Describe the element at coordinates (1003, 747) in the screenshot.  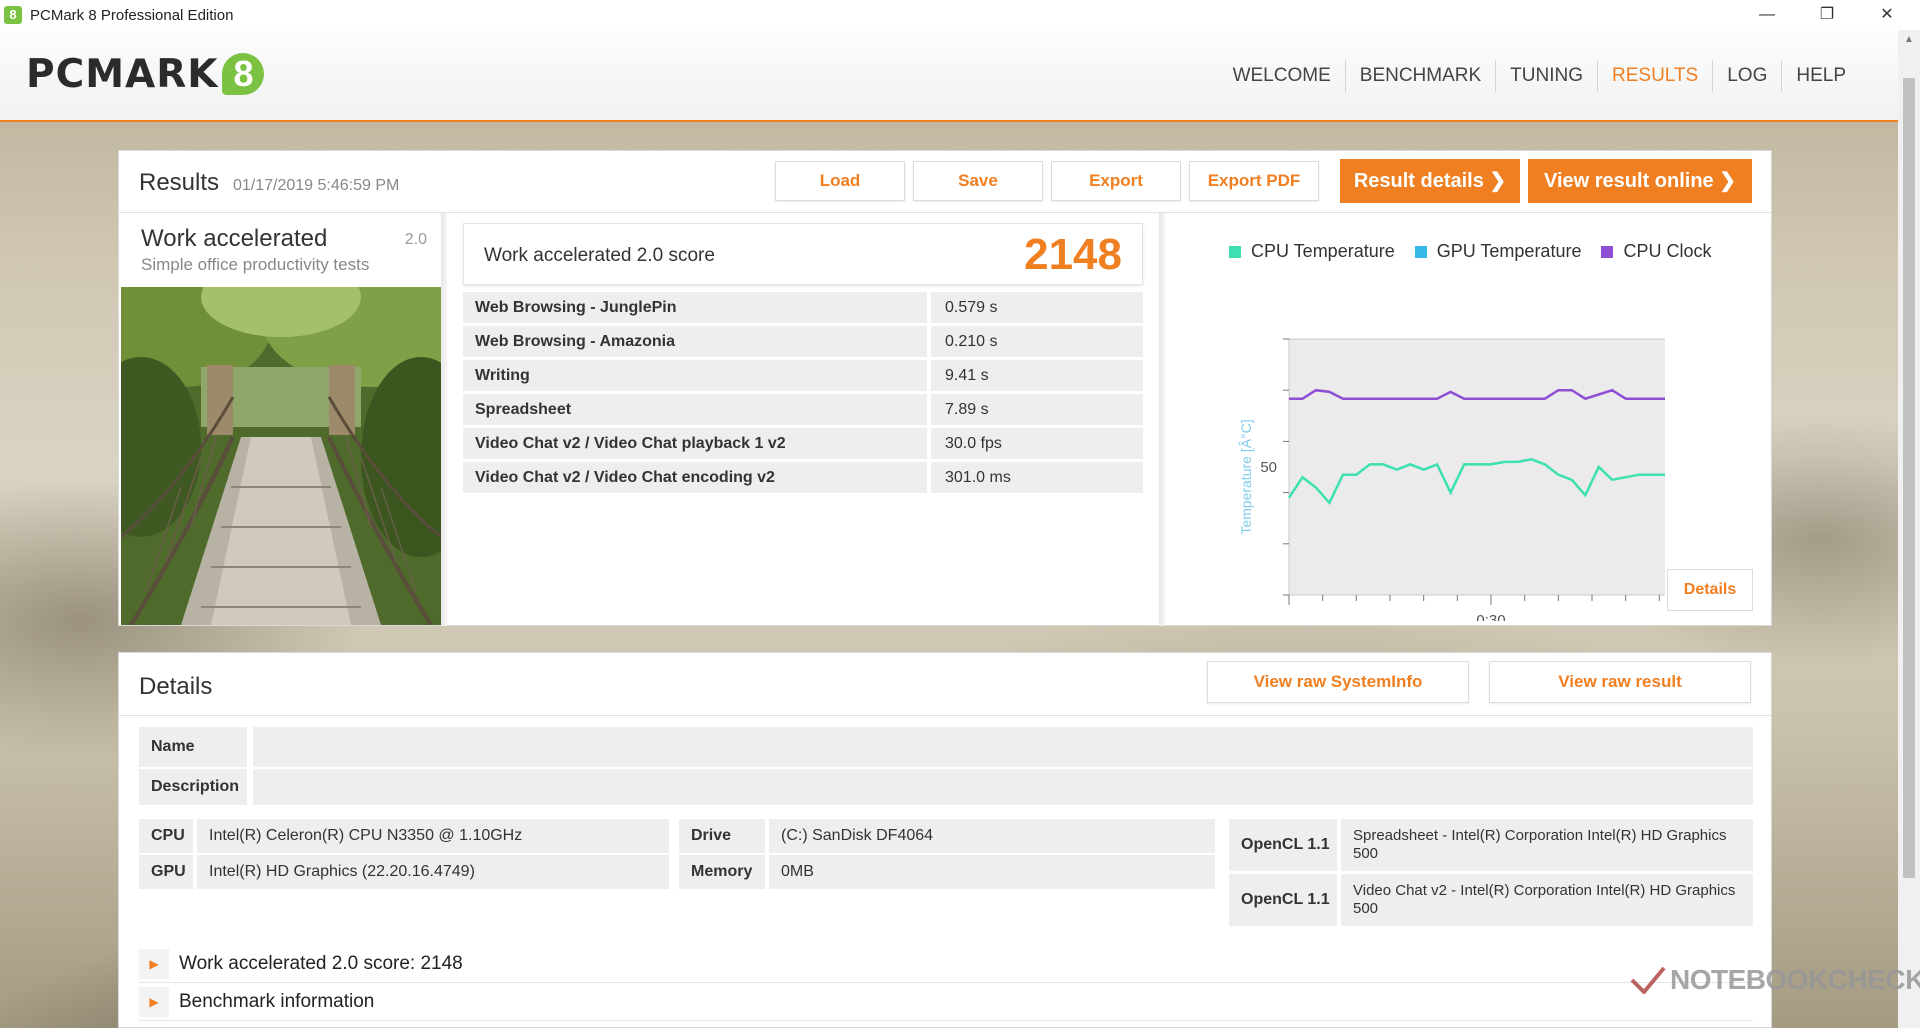
I see `name-value` at that location.